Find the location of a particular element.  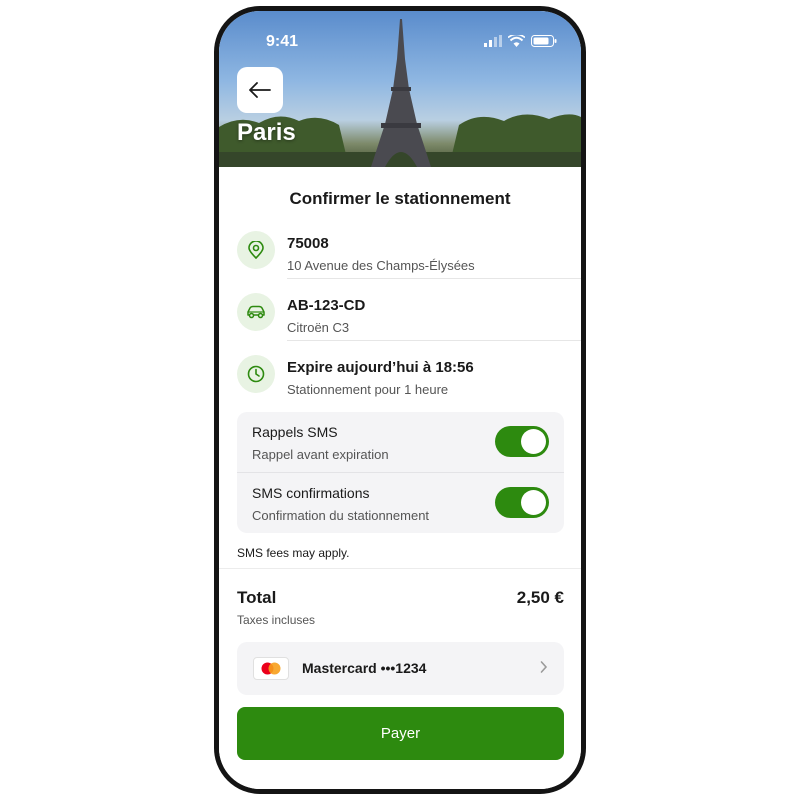

vehicle-plate: AB-123-CD is located at coordinates (326, 305).